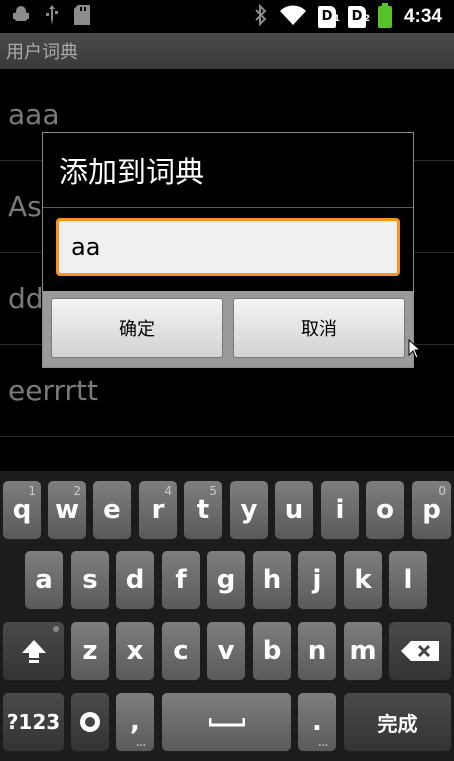  Describe the element at coordinates (358, 16) in the screenshot. I see `sim2-icon: D2` at that location.